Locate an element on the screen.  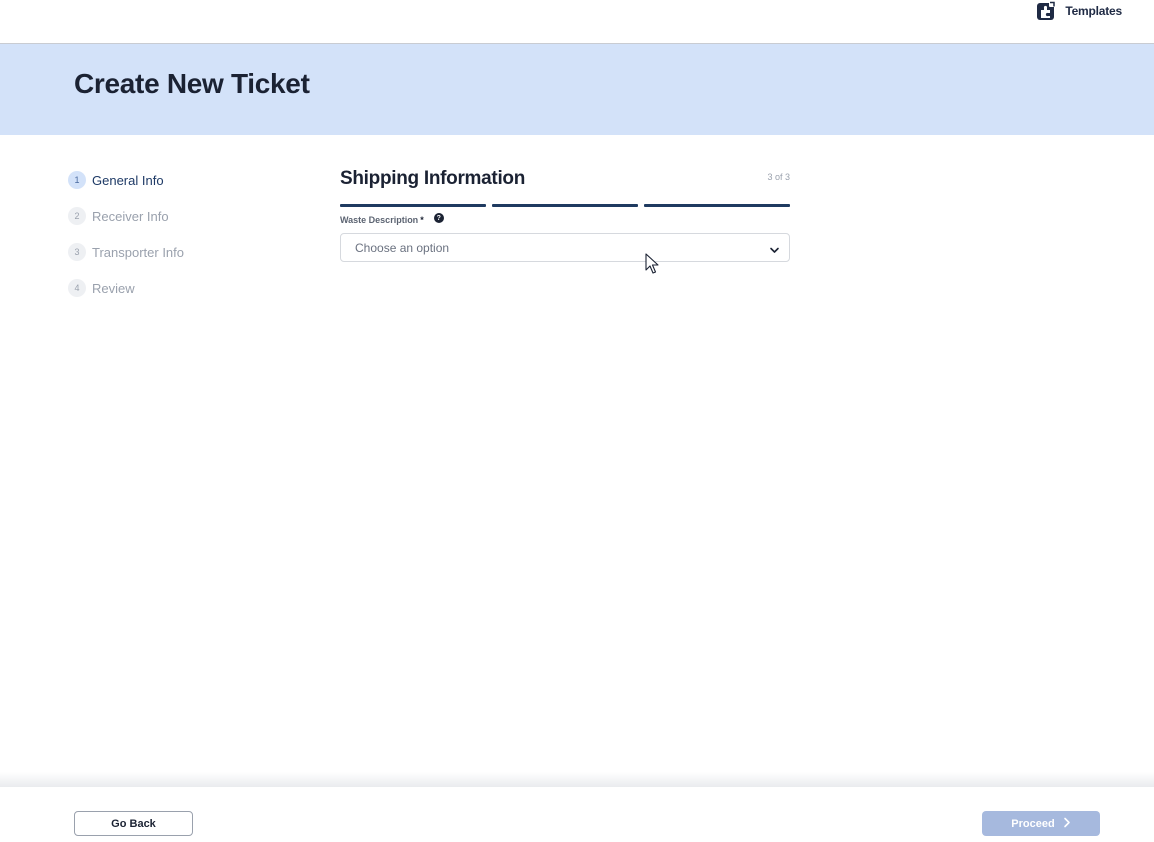
page-header: Create New Ticket is located at coordinates (577, 89).